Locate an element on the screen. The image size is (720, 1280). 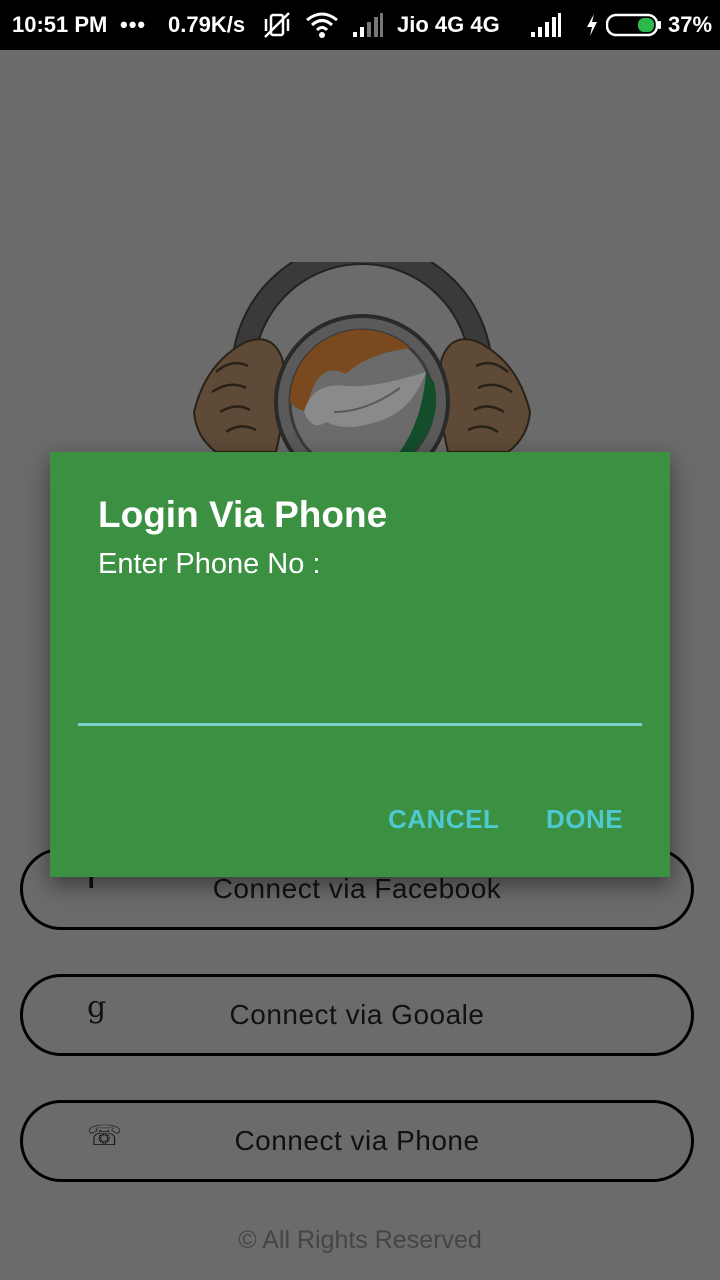
status-net-speed: 0.79K/s is located at coordinates (207, 24).